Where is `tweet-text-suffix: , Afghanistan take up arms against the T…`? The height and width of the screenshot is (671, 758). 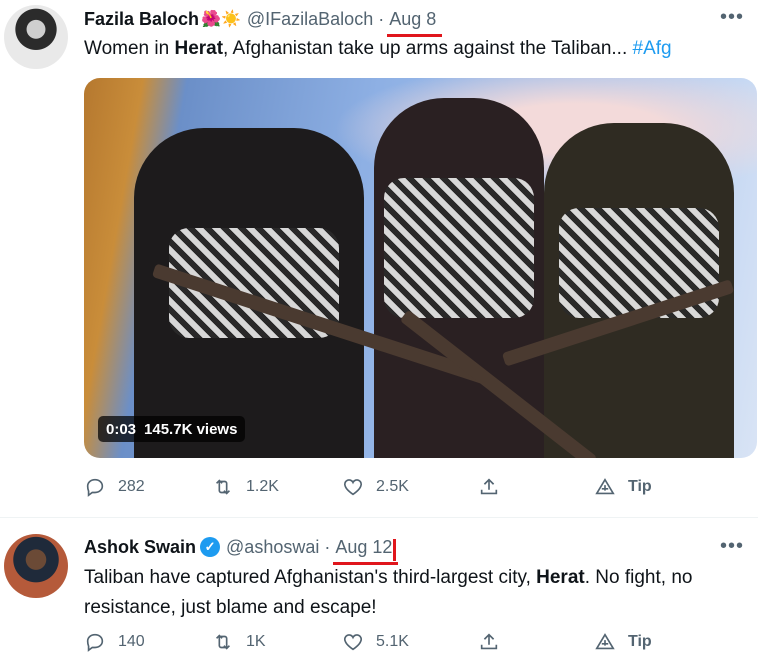 tweet-text-suffix: , Afghanistan take up arms against the T… is located at coordinates (428, 48).